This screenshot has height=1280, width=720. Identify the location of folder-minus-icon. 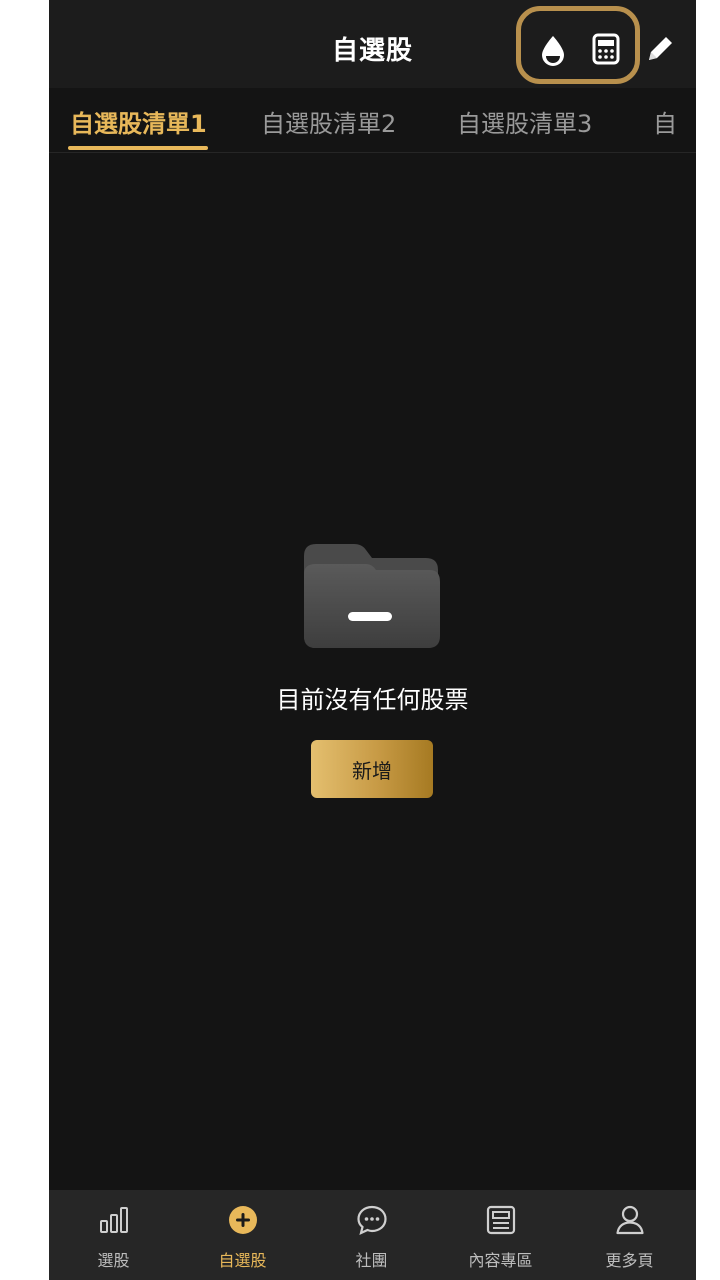
(372, 596).